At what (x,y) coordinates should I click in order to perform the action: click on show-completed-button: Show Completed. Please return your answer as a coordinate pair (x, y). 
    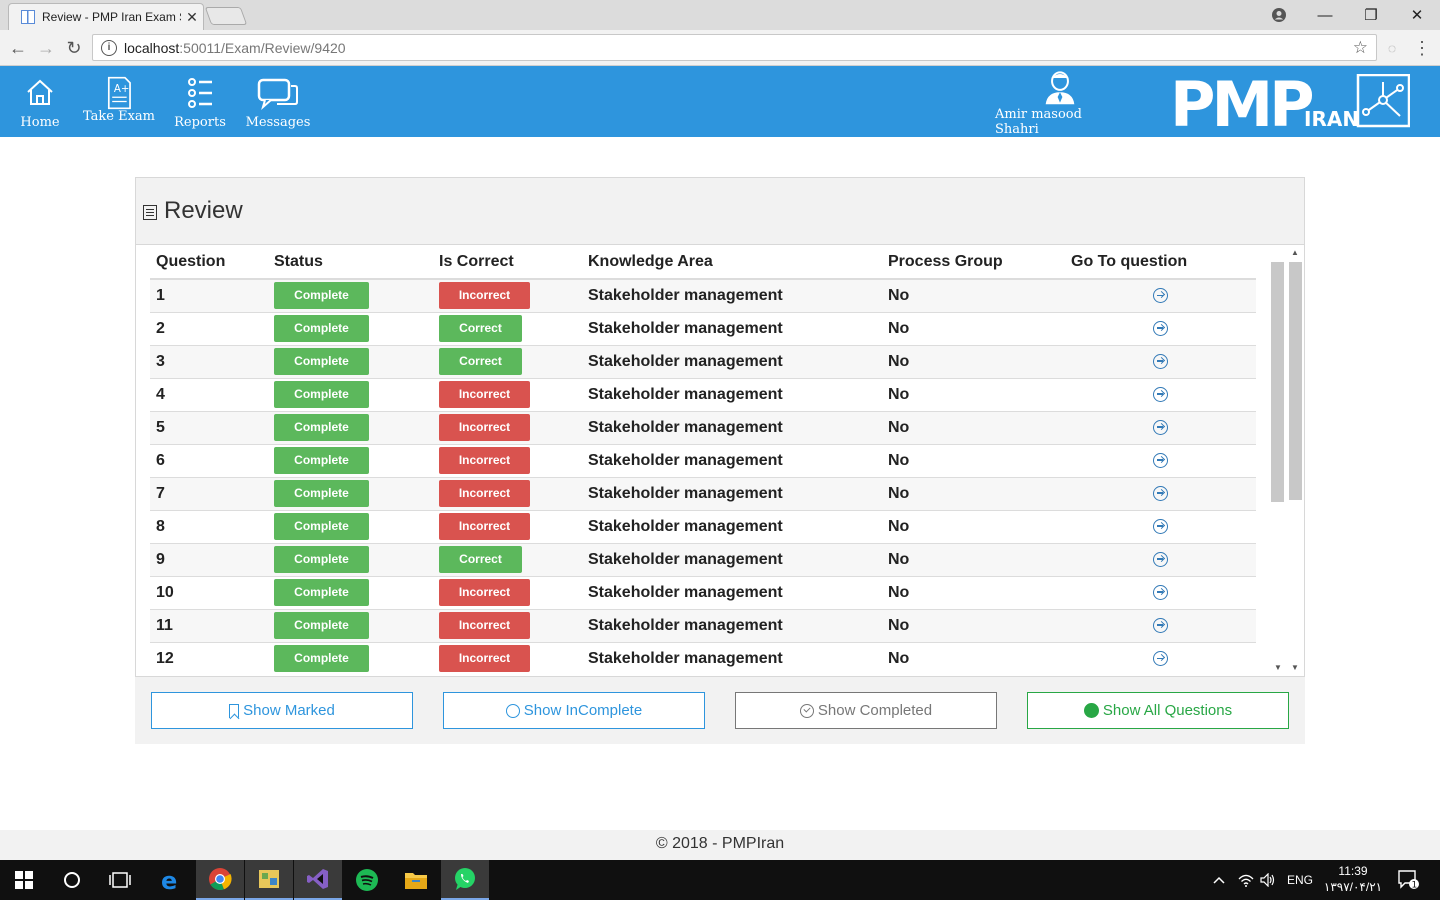
    Looking at the image, I should click on (866, 710).